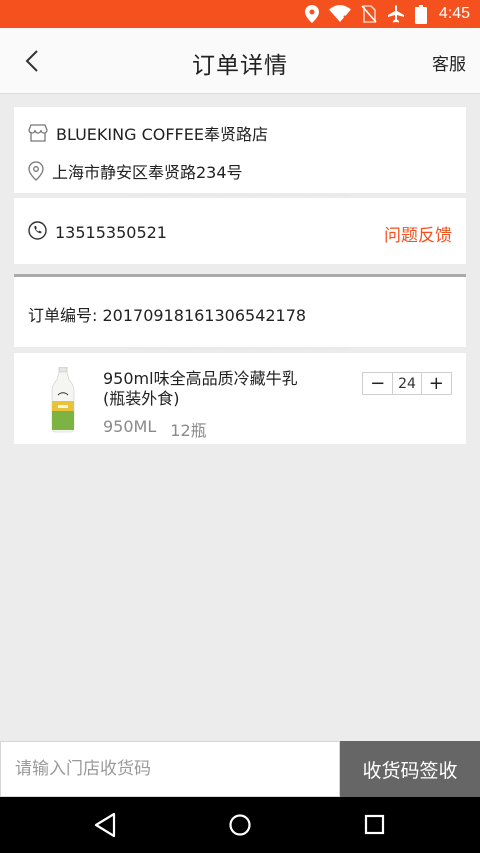 The width and height of the screenshot is (480, 853). I want to click on bottom-action-bar: 收货码签收, so click(240, 769).